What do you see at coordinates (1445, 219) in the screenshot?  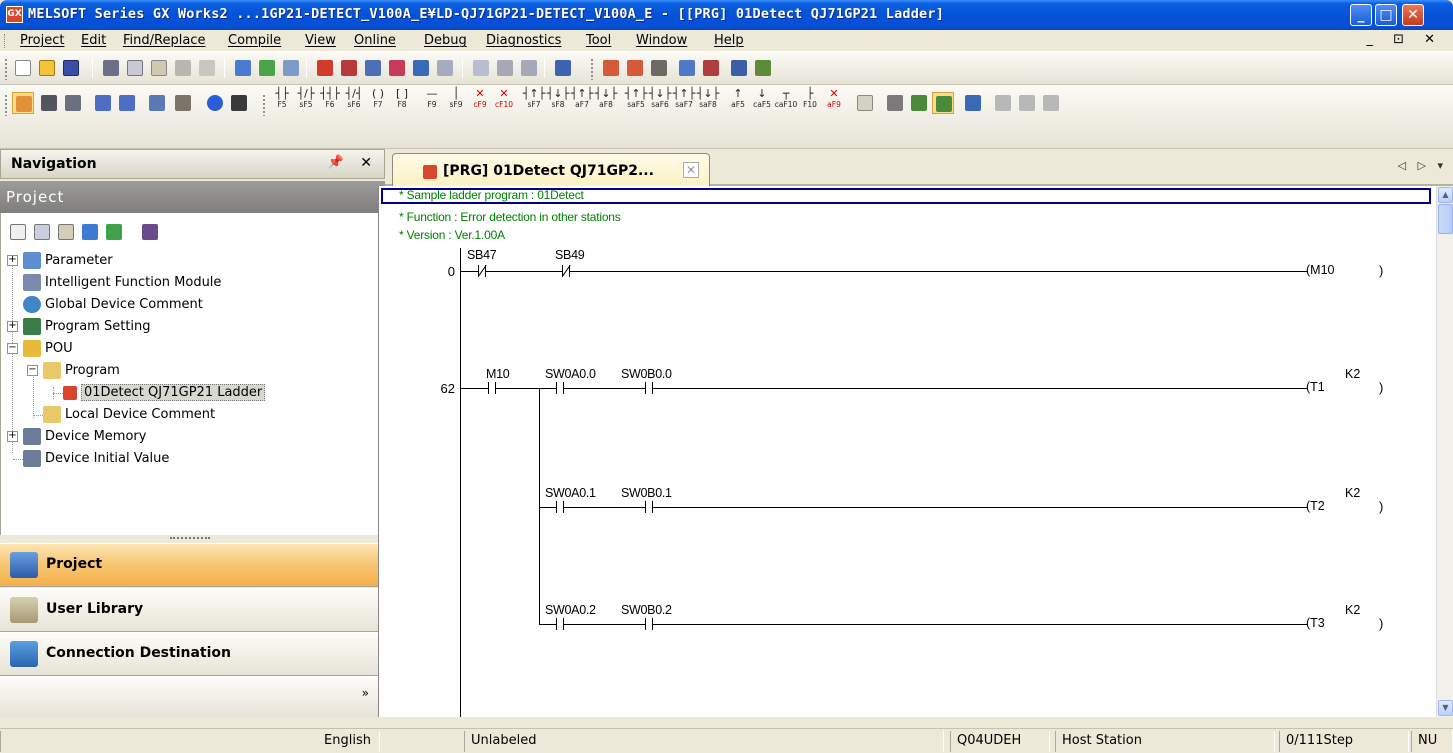 I see `scroll-thumb` at bounding box center [1445, 219].